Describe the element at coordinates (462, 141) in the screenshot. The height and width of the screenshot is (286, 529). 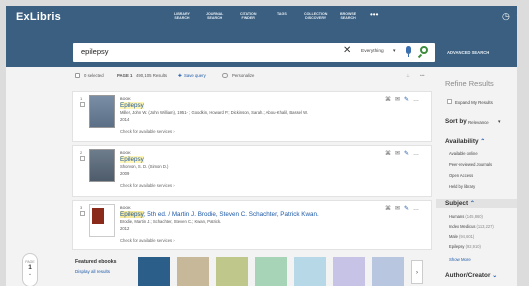
I see `availability-heading: Availability` at that location.